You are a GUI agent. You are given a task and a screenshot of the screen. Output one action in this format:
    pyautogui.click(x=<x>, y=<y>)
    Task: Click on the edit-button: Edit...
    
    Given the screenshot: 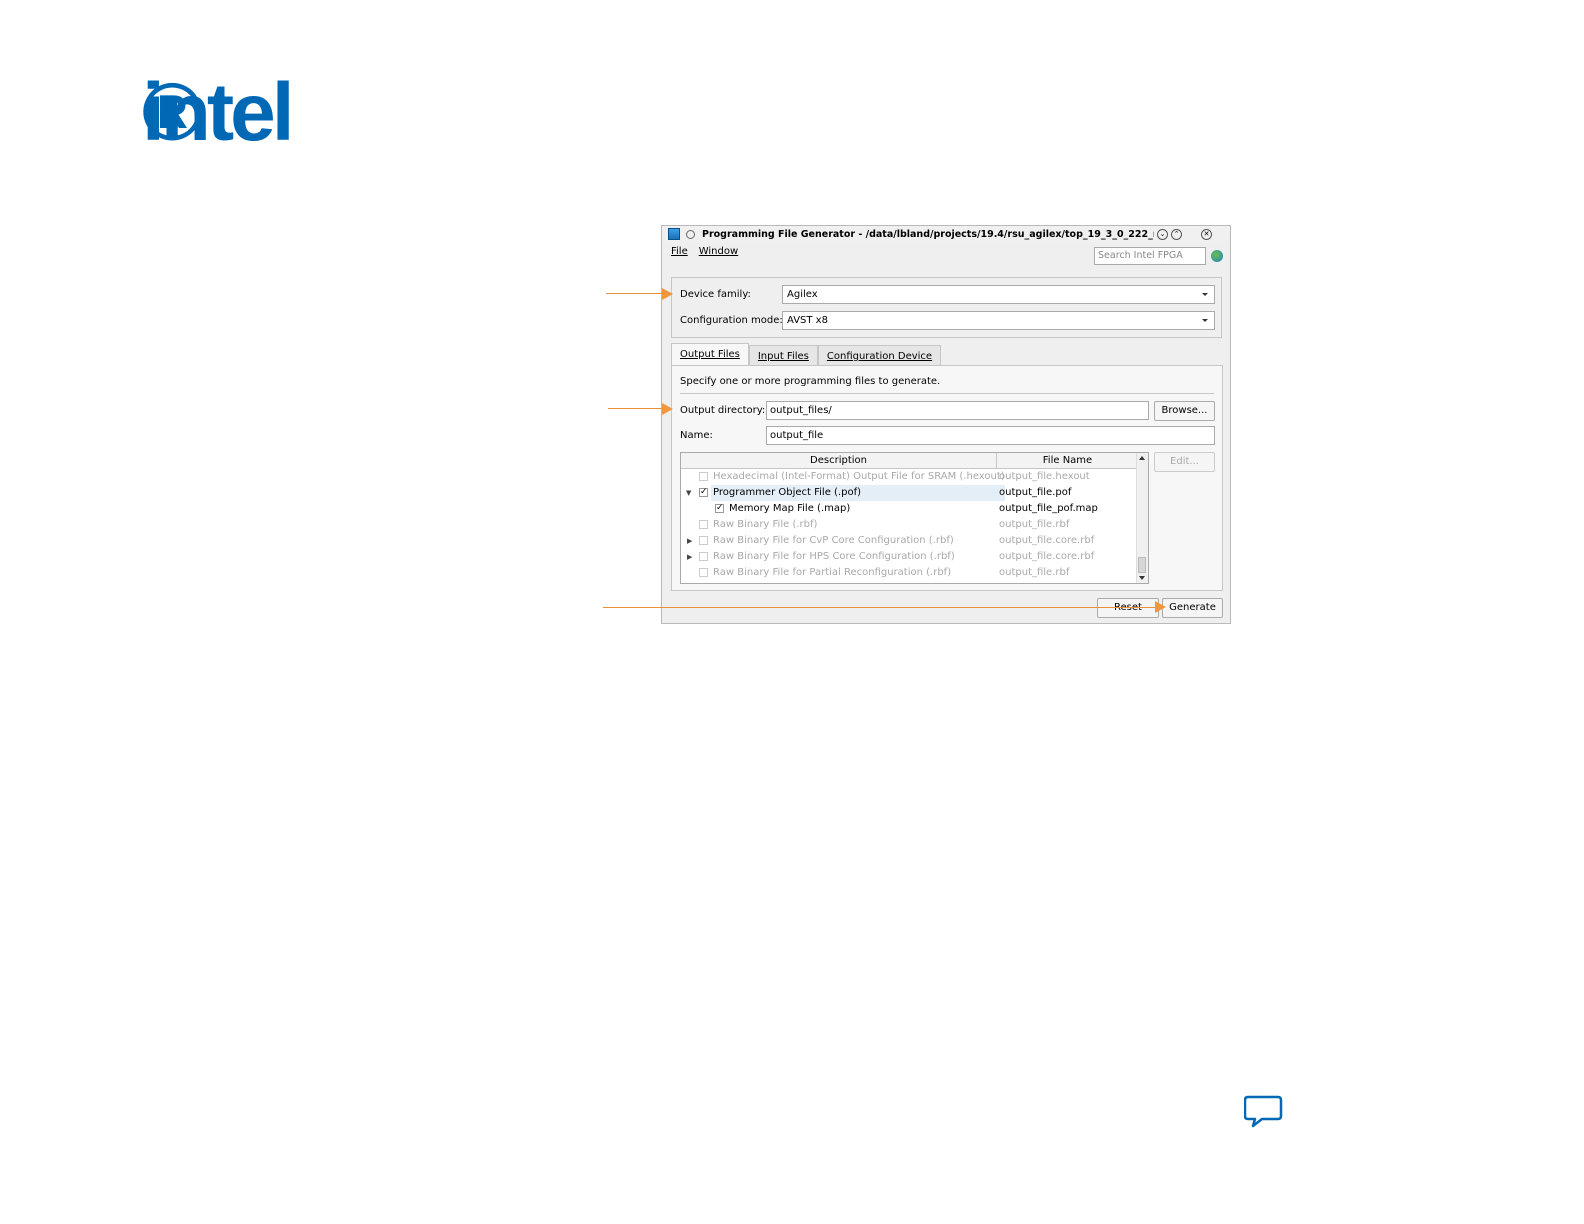 What is the action you would take?
    pyautogui.click(x=1184, y=462)
    